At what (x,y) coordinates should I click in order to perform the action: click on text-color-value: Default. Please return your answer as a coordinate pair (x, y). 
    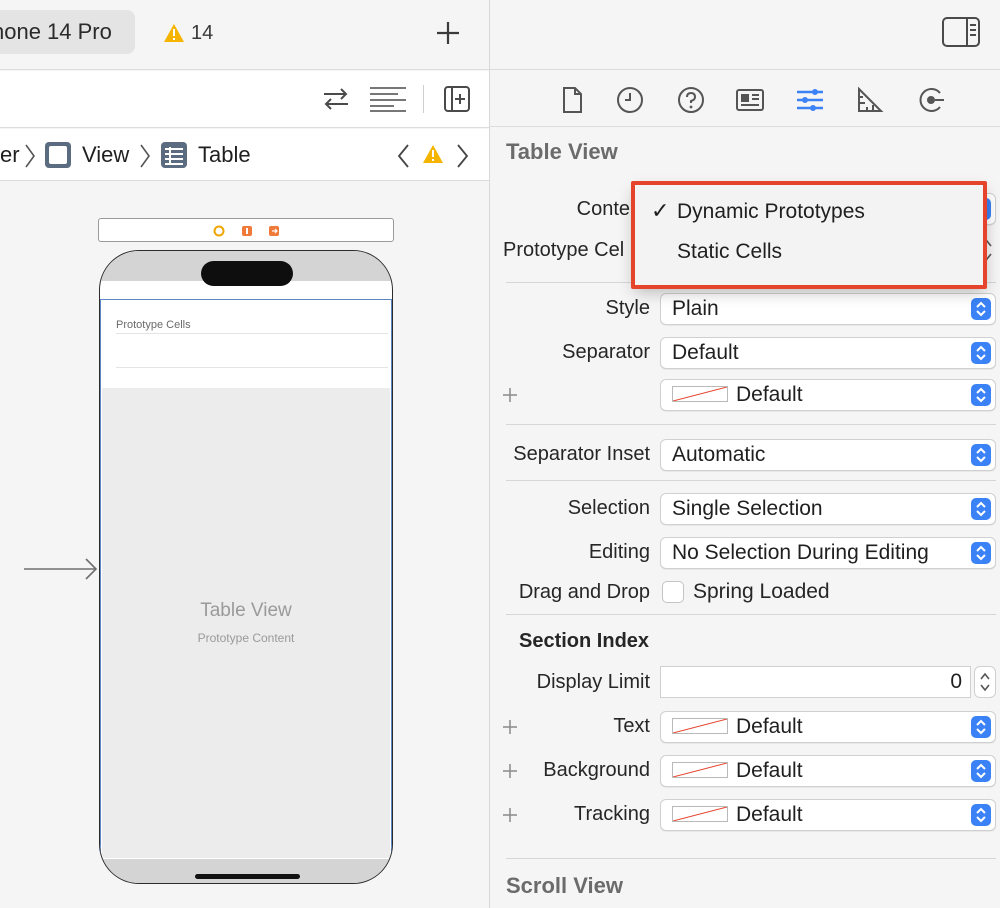
    Looking at the image, I should click on (769, 726).